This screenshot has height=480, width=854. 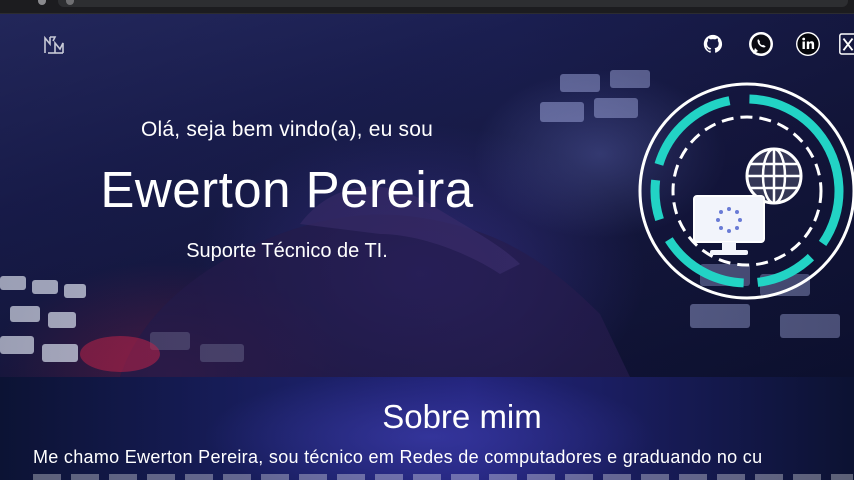 I want to click on browser-button, so click(x=42, y=2).